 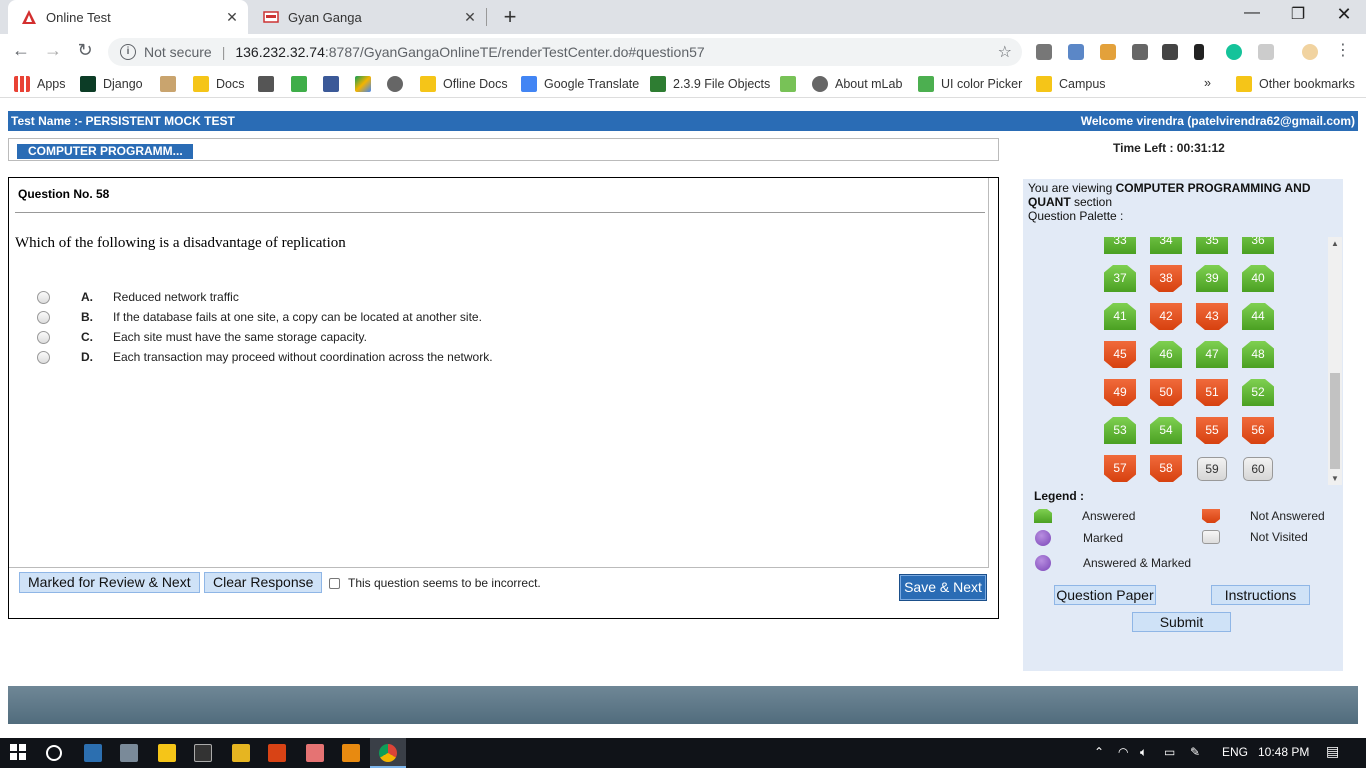 What do you see at coordinates (1266, 52) in the screenshot?
I see `extension-x-icon` at bounding box center [1266, 52].